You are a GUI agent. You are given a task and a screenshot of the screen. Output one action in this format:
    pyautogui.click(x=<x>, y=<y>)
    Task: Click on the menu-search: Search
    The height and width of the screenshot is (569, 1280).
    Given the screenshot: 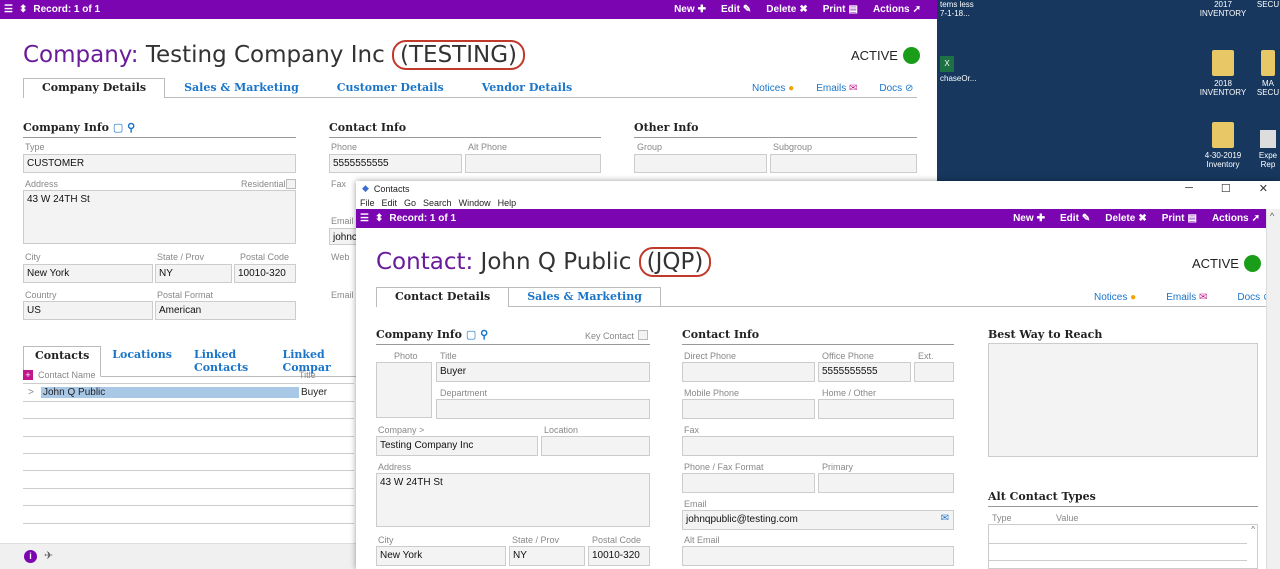 What is the action you would take?
    pyautogui.click(x=437, y=203)
    